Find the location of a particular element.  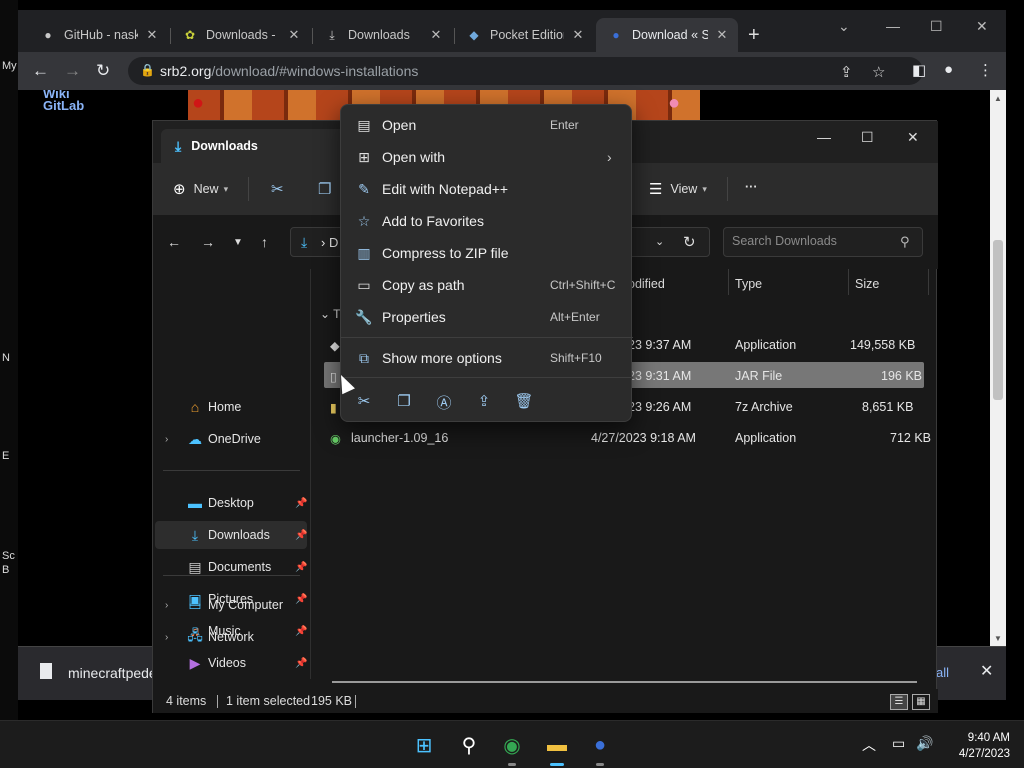

active-indicator is located at coordinates (557, 764).